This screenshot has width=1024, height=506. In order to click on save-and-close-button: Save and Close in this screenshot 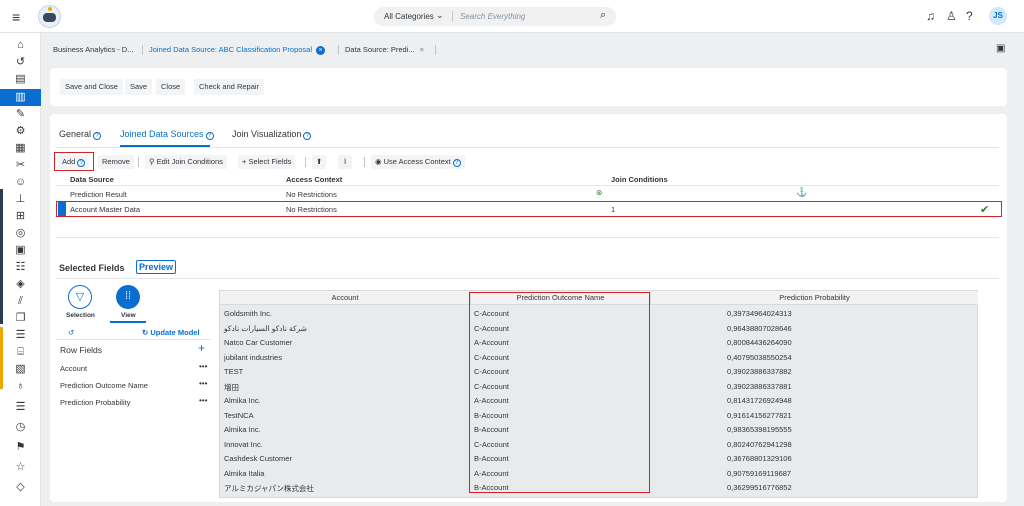, I will do `click(91, 87)`.